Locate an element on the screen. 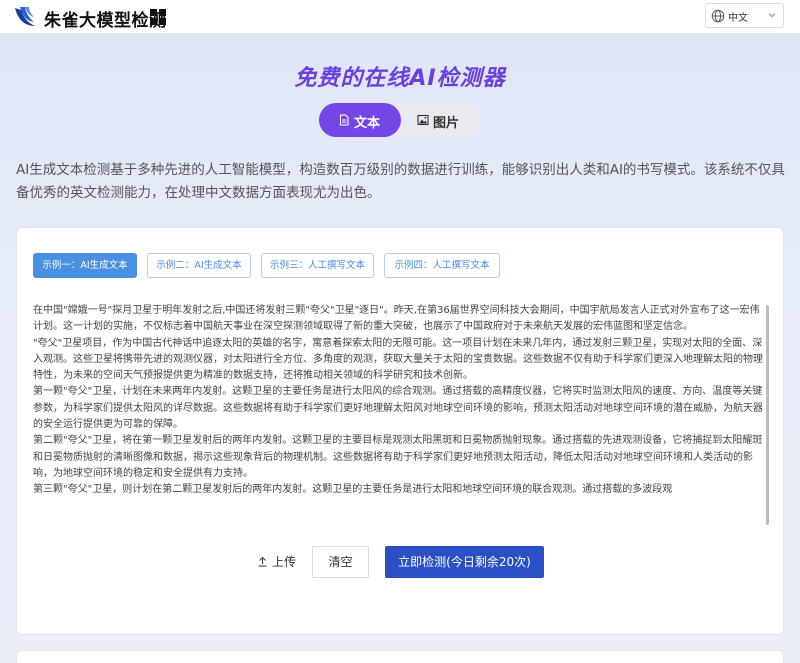 This screenshot has height=663, width=800. example-button-3: 示例三：人工撰写文本 is located at coordinates (317, 265).